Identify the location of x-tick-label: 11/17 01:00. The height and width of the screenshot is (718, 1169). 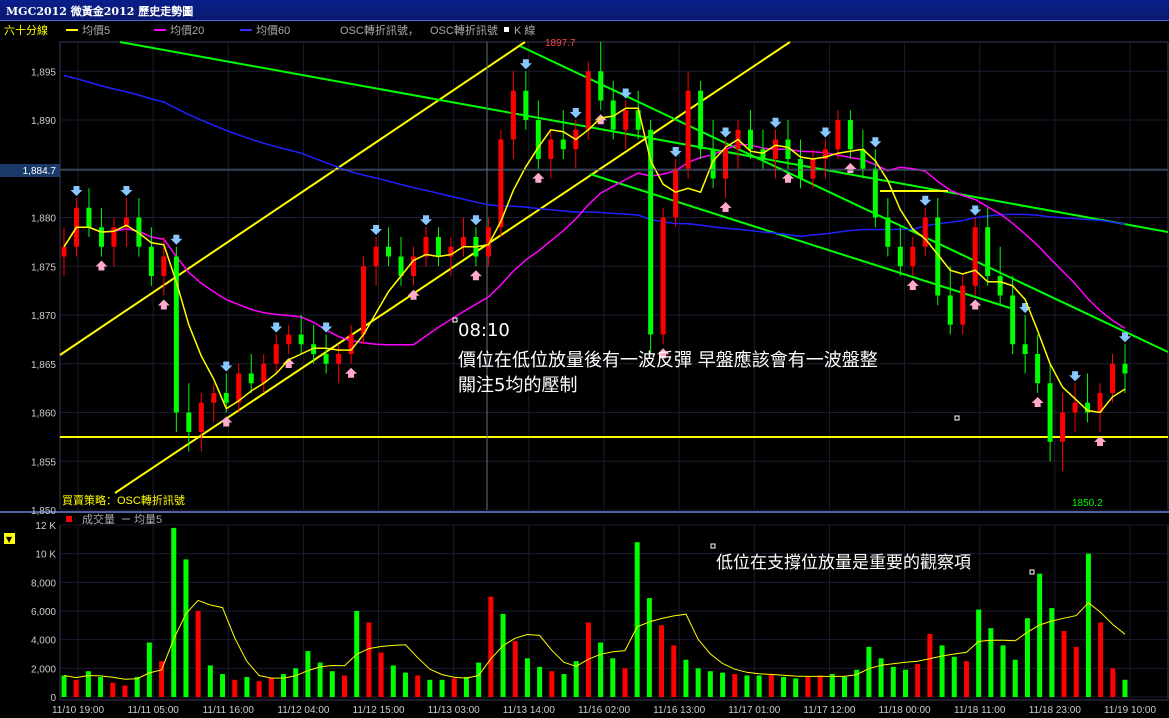
(754, 710).